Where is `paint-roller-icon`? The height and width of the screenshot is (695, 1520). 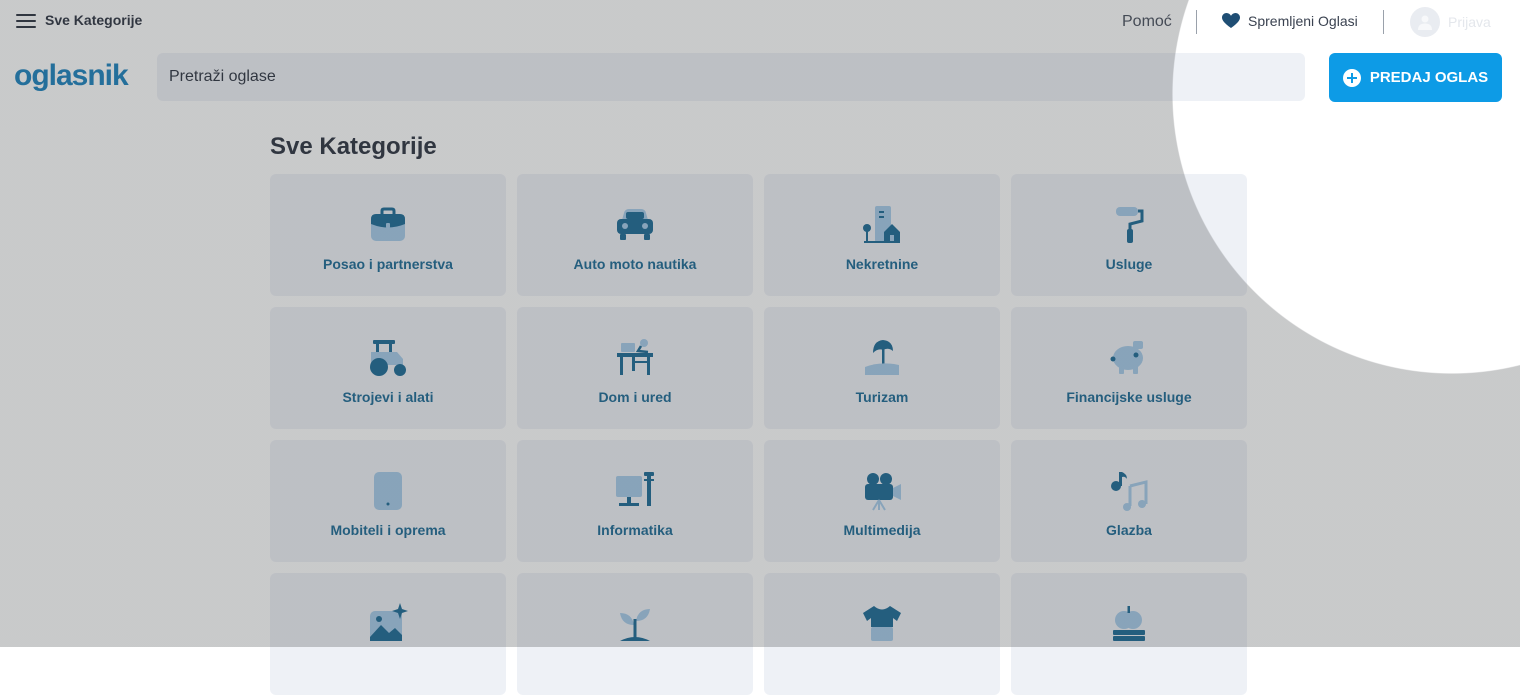 paint-roller-icon is located at coordinates (1130, 225).